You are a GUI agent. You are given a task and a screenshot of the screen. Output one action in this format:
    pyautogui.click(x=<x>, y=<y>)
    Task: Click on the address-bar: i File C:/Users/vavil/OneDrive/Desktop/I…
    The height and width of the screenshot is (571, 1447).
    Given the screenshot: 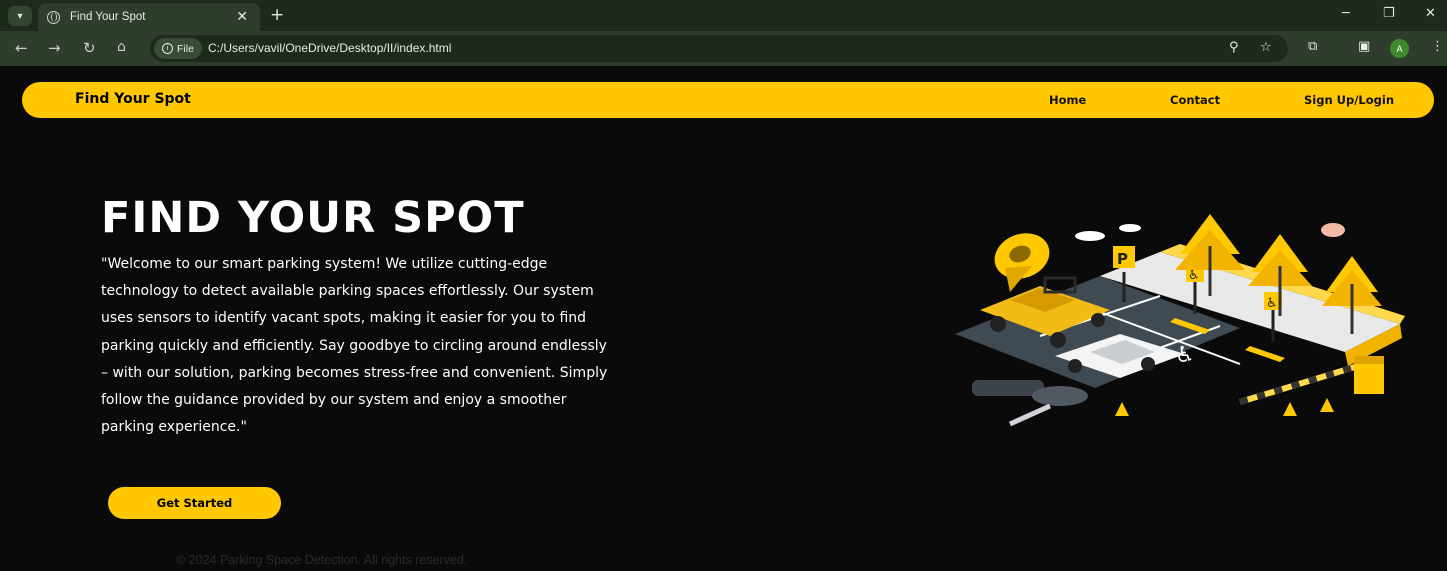 What is the action you would take?
    pyautogui.click(x=719, y=48)
    